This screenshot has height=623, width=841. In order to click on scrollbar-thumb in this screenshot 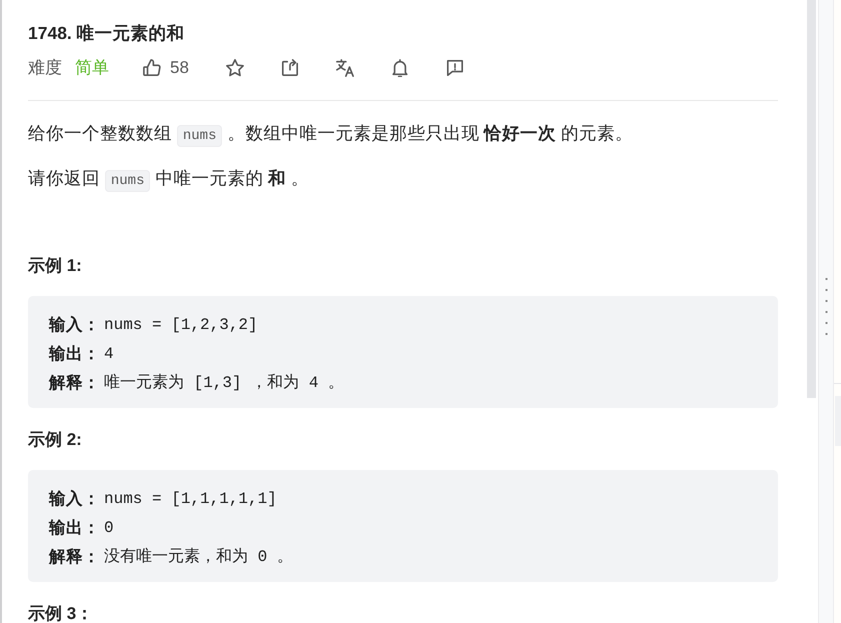, I will do `click(811, 199)`.